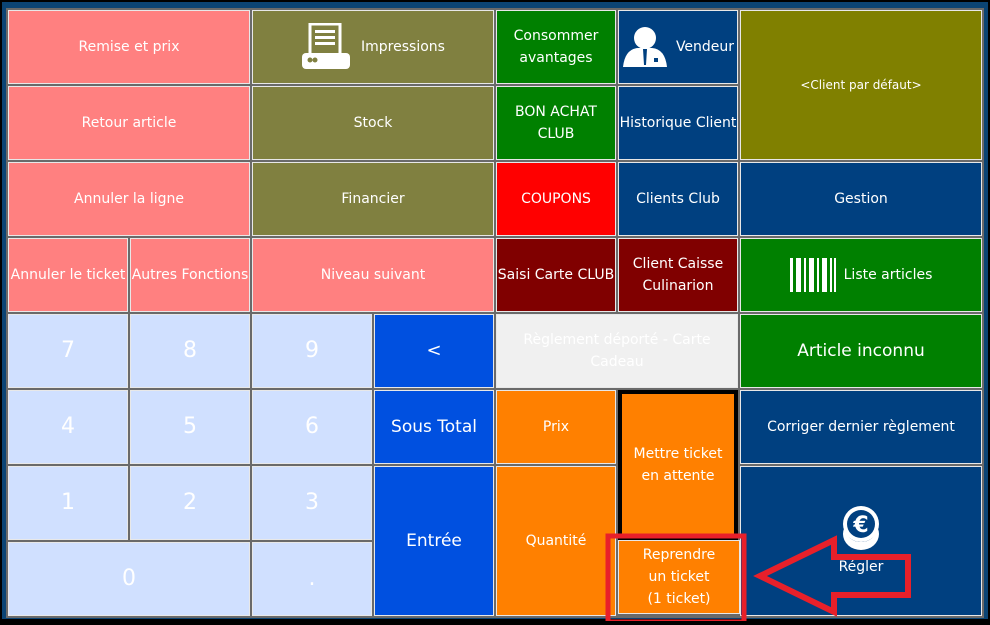  I want to click on regler-button: € Régler, so click(861, 541).